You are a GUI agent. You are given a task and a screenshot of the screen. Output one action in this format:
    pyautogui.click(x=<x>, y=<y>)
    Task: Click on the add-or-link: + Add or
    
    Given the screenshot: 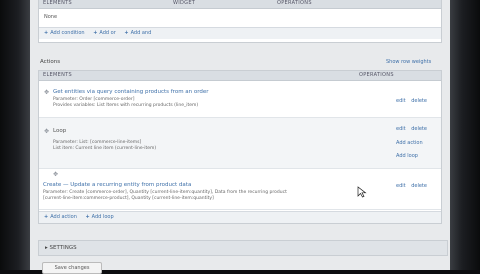 What is the action you would take?
    pyautogui.click(x=104, y=33)
    